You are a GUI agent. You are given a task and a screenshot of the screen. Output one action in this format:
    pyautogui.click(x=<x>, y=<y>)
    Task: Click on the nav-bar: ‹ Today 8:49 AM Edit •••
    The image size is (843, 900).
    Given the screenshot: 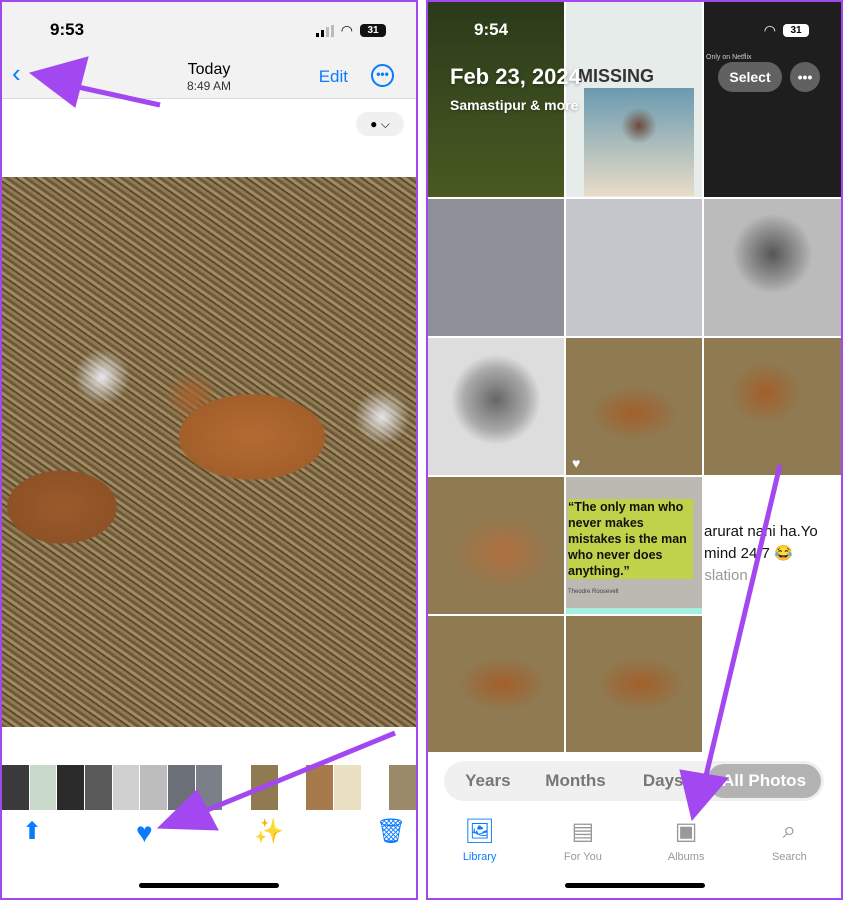 What is the action you would take?
    pyautogui.click(x=209, y=75)
    